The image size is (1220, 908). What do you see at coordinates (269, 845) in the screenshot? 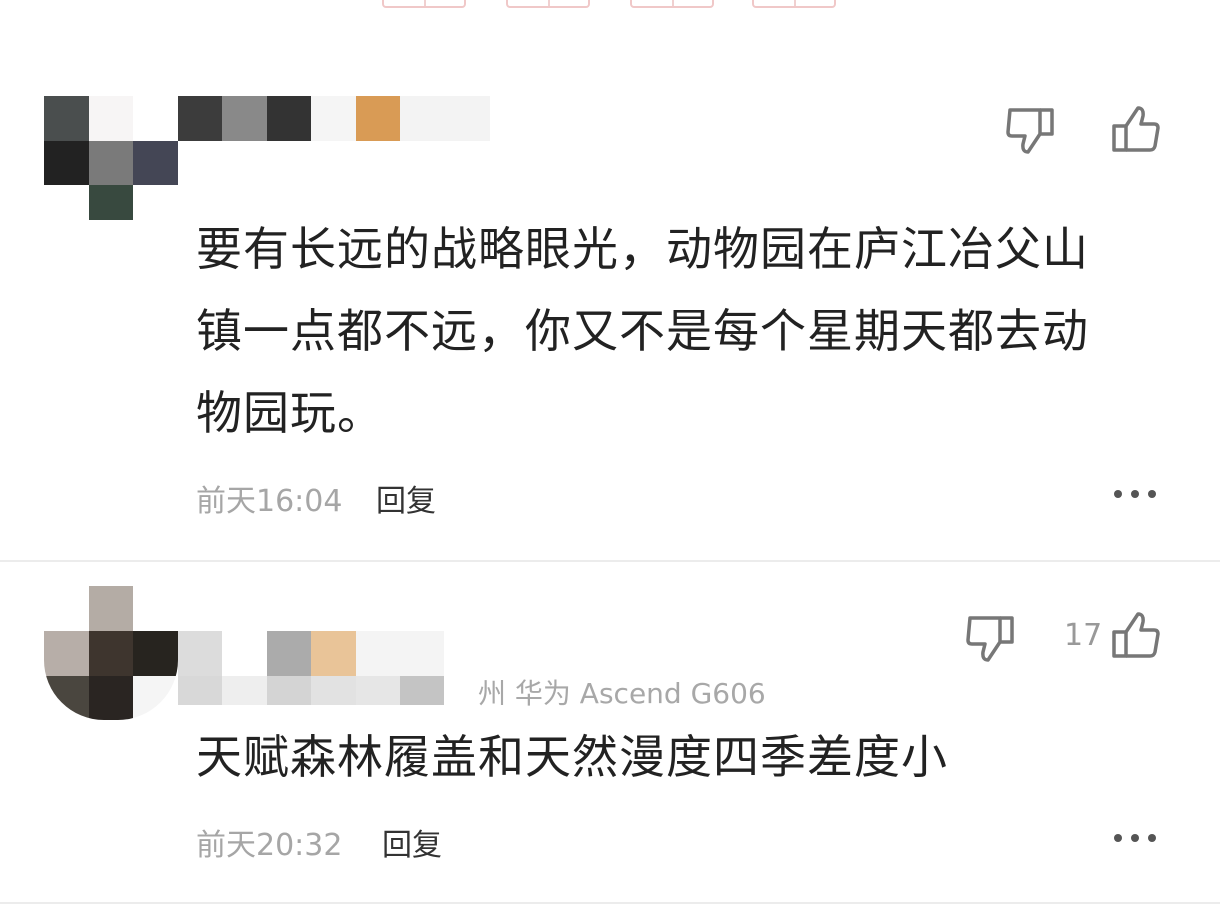
I see `comment-time: 前天20:32` at bounding box center [269, 845].